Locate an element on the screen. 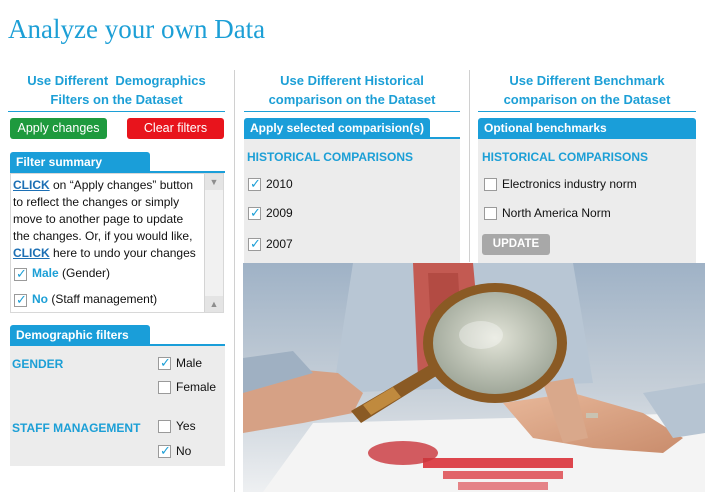  summary-item-category: (Staff management) is located at coordinates (103, 299).